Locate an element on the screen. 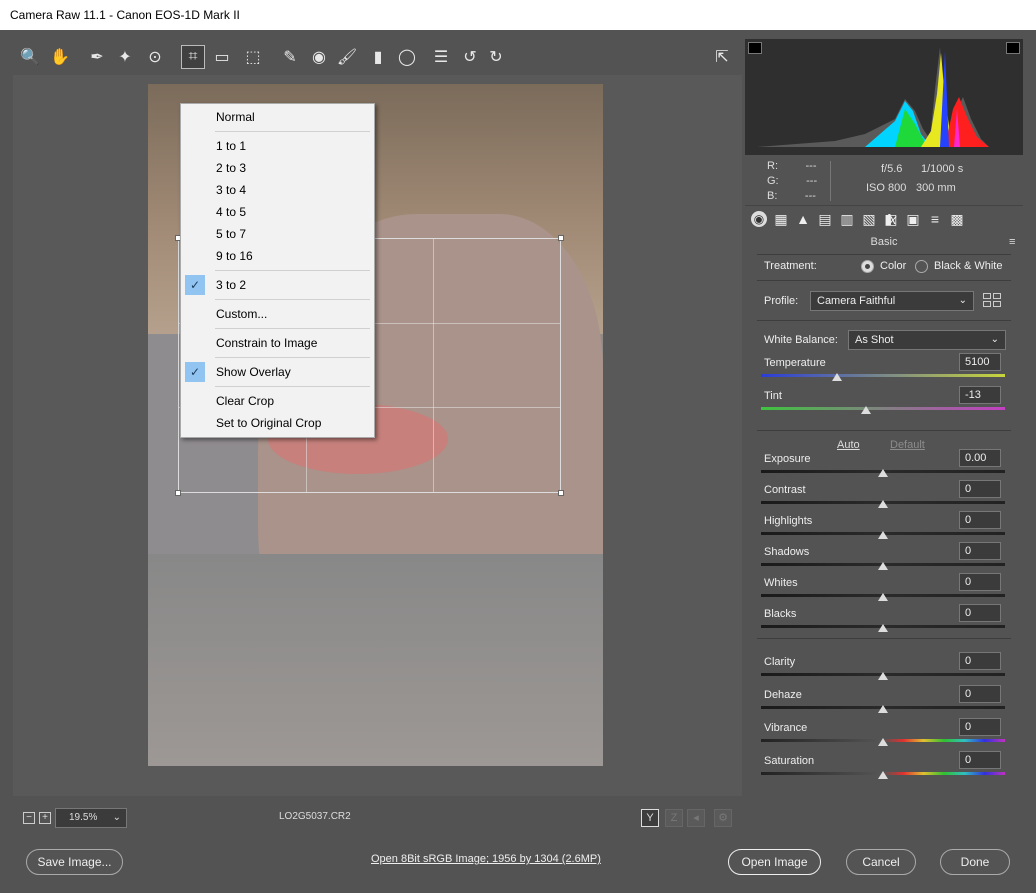 The height and width of the screenshot is (893, 1036). vibrance-value-field: 0 is located at coordinates (980, 727).